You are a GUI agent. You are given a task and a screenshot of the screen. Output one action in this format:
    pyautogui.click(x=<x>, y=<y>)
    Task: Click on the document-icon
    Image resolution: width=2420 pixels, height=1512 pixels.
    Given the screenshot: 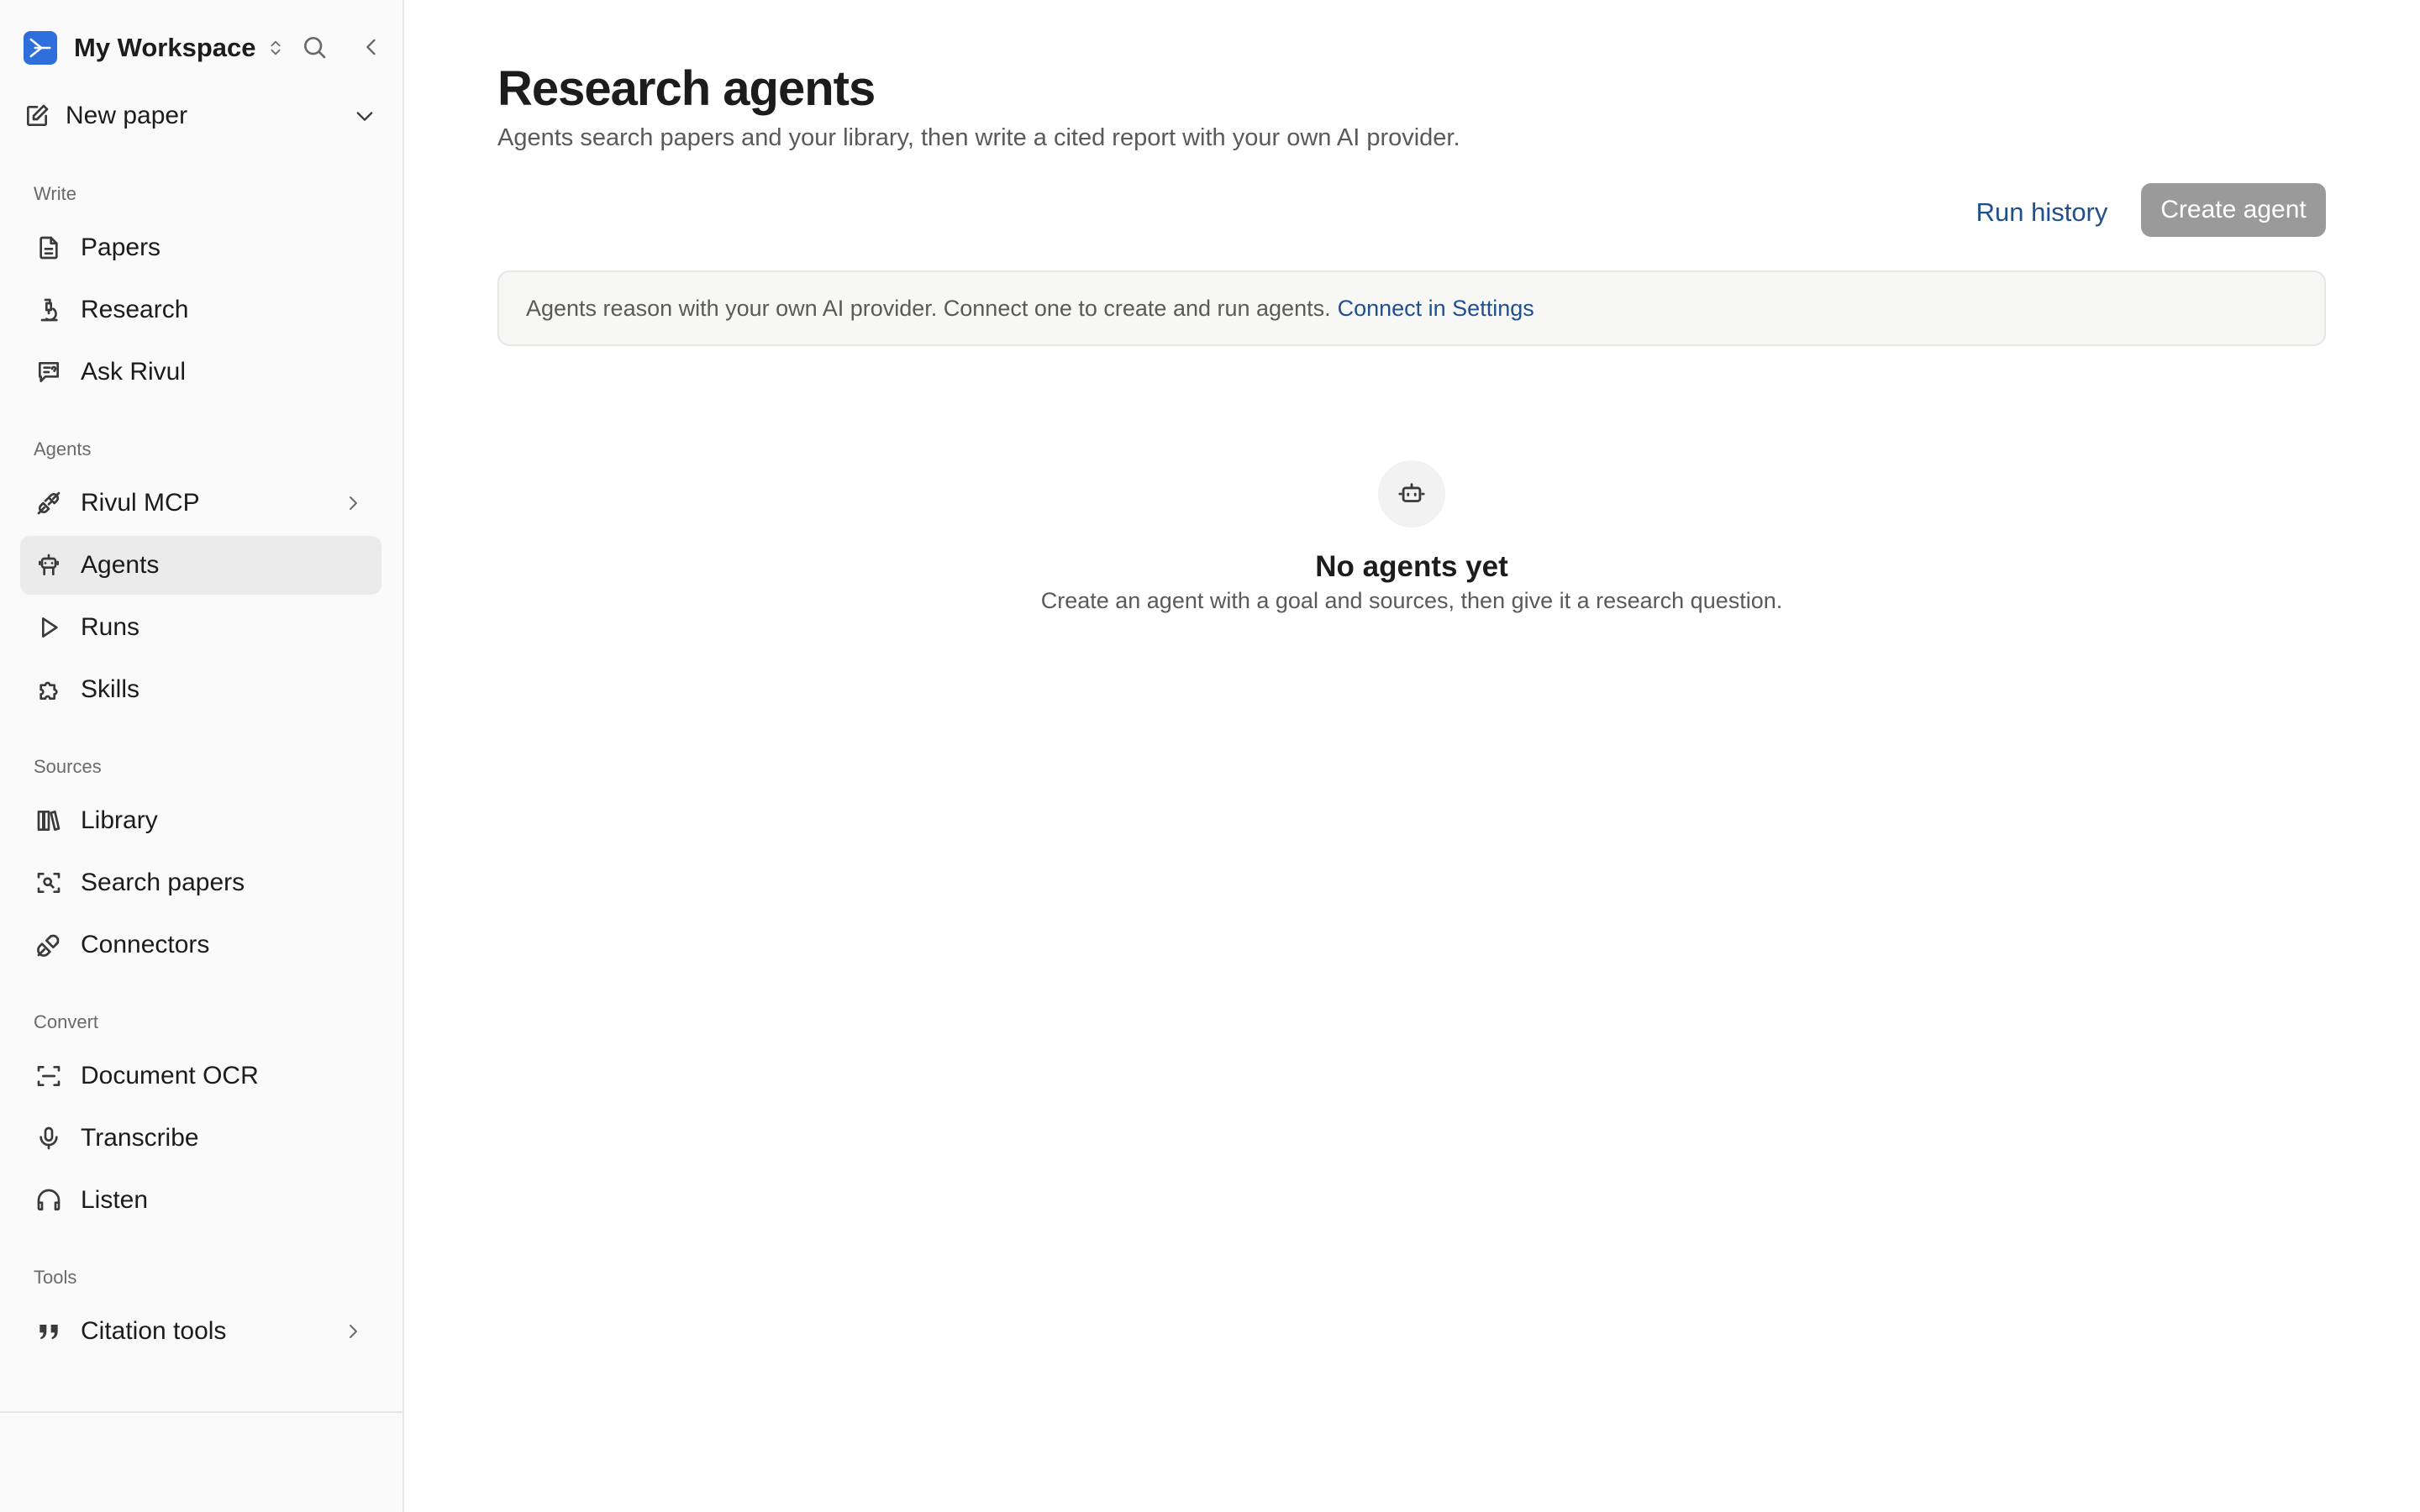 What is the action you would take?
    pyautogui.click(x=49, y=248)
    